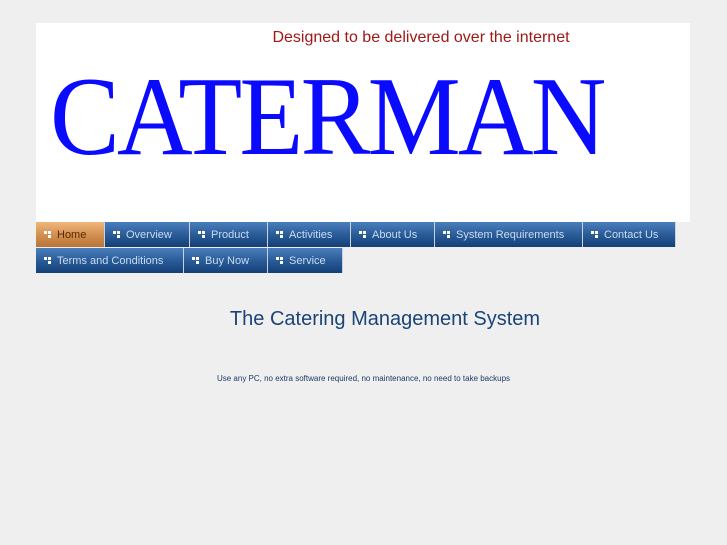 The height and width of the screenshot is (545, 727). I want to click on page-title: The Catering Management System, so click(385, 319).